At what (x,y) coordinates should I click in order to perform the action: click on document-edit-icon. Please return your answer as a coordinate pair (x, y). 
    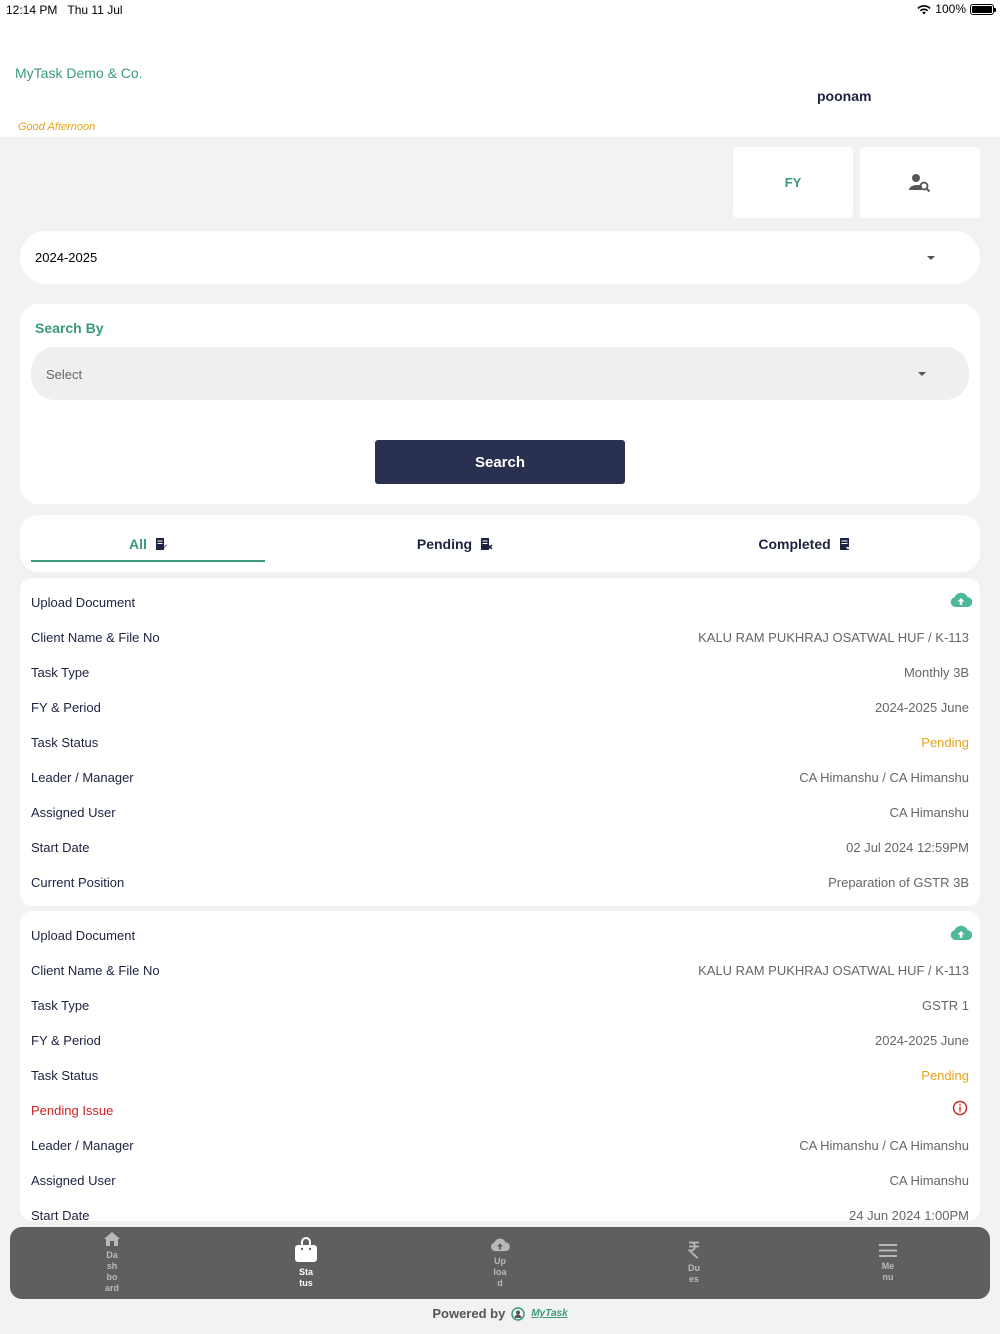
    Looking at the image, I should click on (161, 543).